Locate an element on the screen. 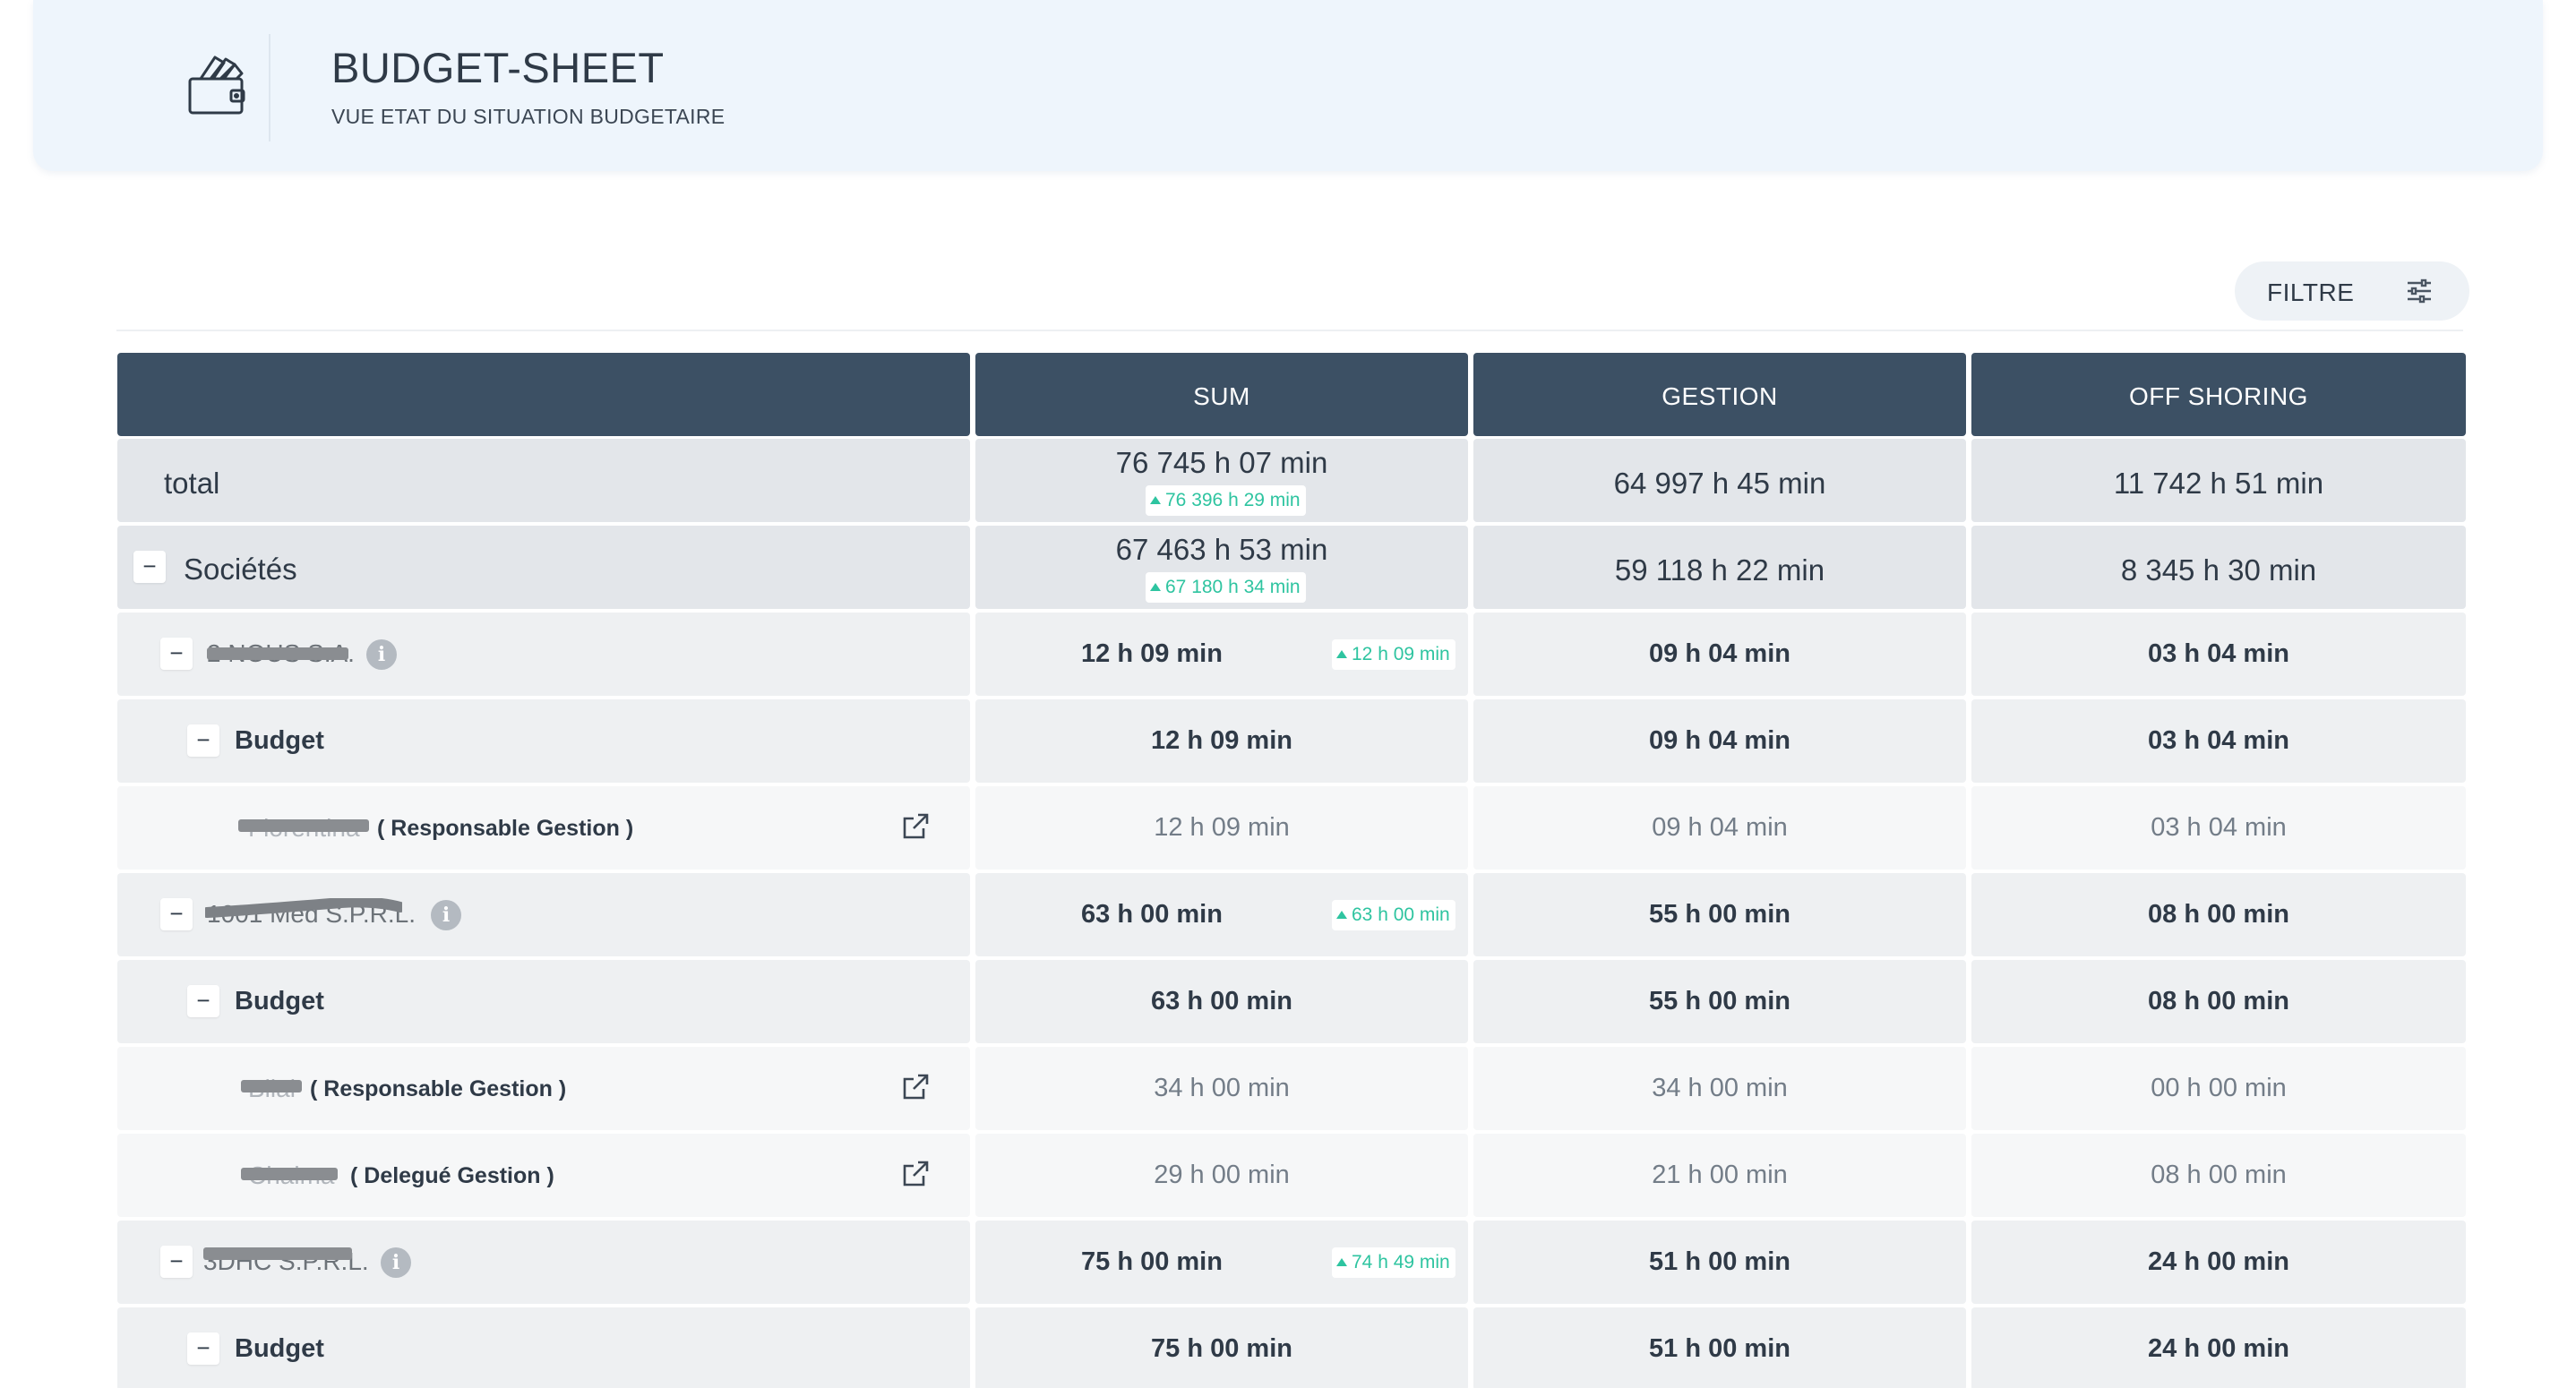  filter-button: FILTRE is located at coordinates (2352, 291).